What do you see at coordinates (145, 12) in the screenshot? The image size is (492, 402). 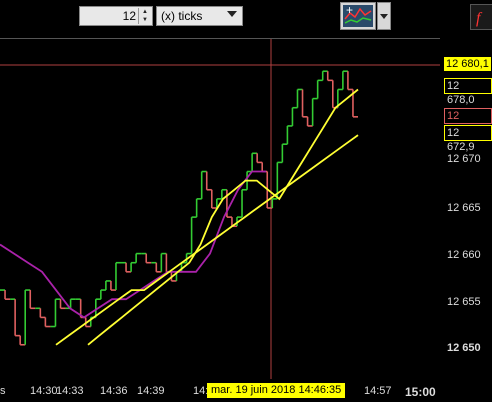 I see `spin-up-icon: ▲` at bounding box center [145, 12].